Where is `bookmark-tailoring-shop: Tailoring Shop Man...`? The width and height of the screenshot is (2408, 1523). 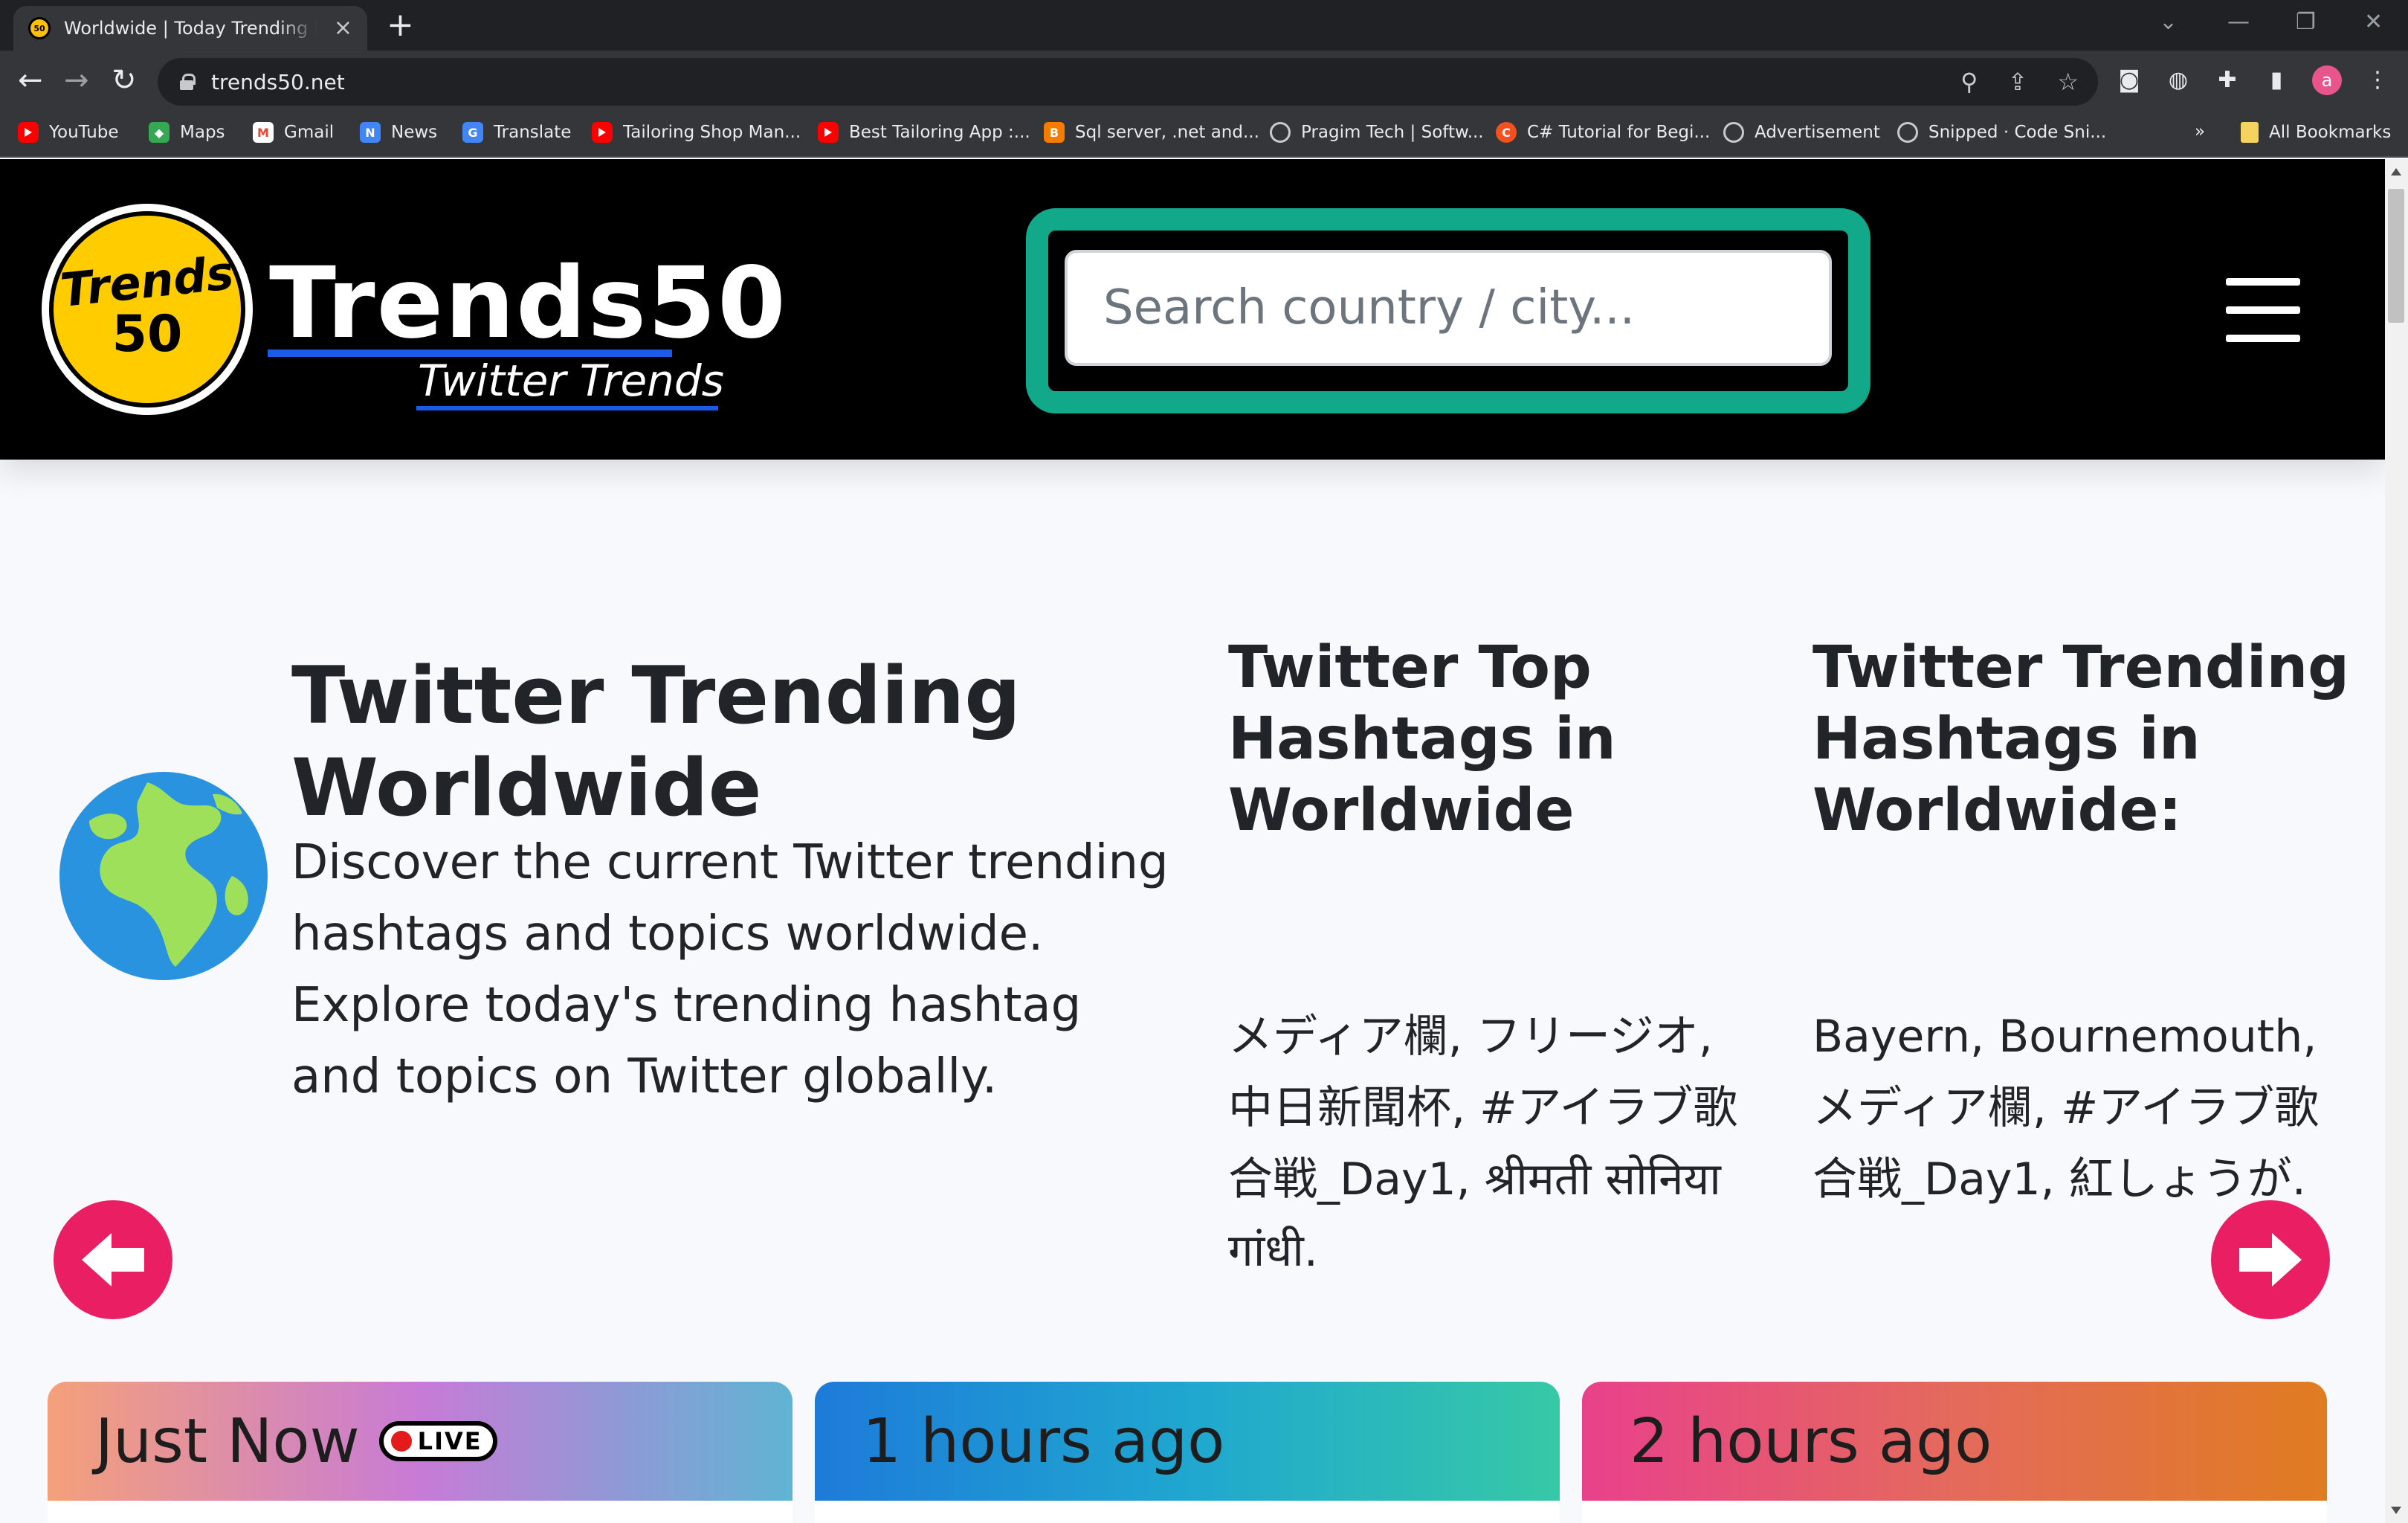 bookmark-tailoring-shop: Tailoring Shop Man... is located at coordinates (696, 132).